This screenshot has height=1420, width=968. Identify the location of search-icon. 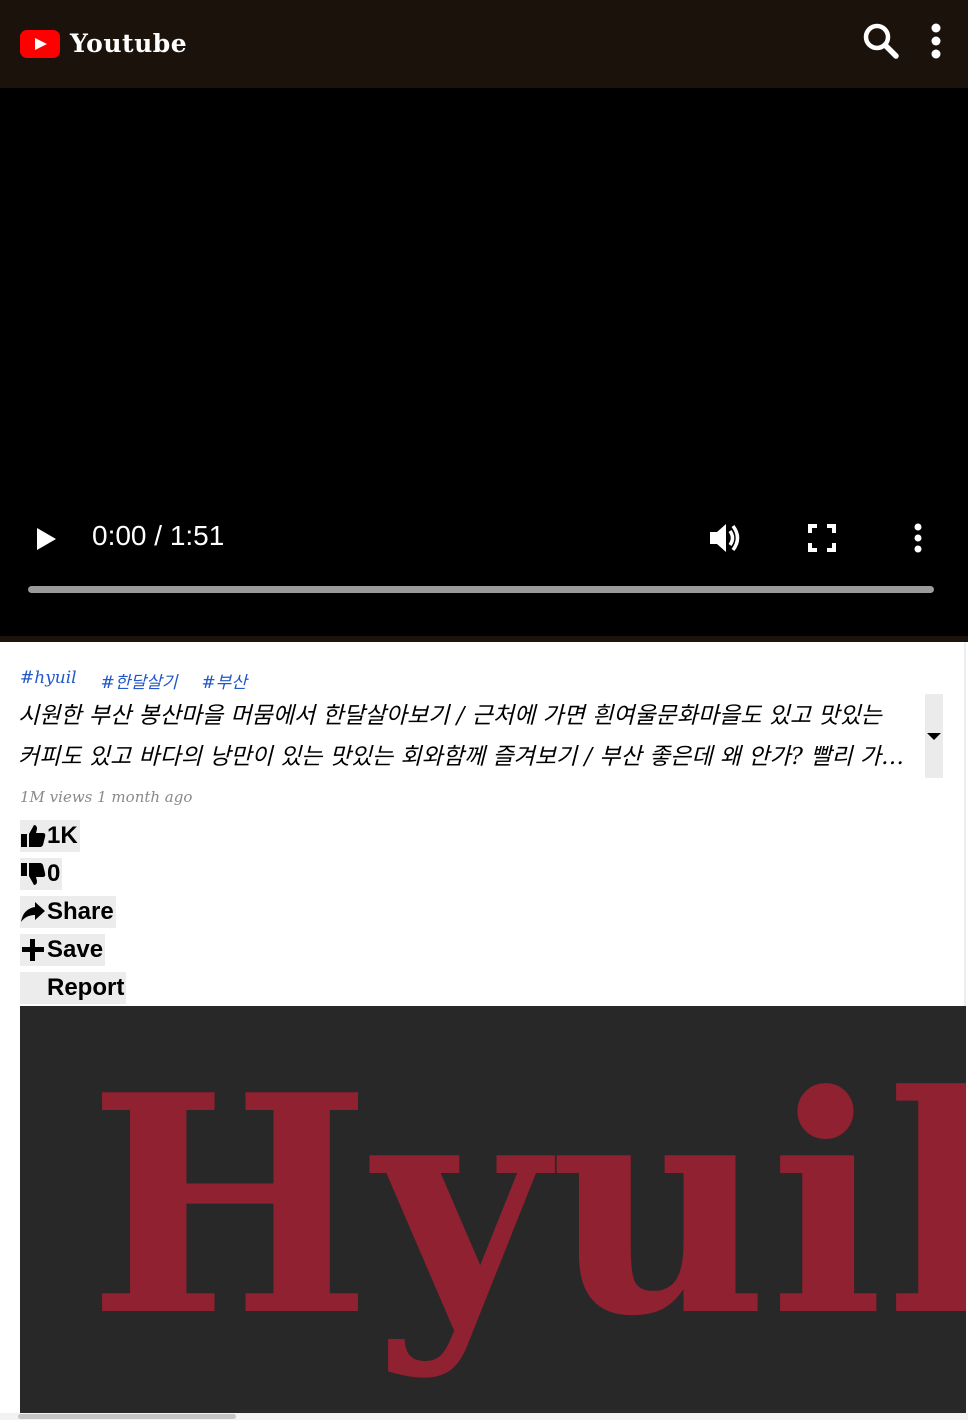
(881, 41).